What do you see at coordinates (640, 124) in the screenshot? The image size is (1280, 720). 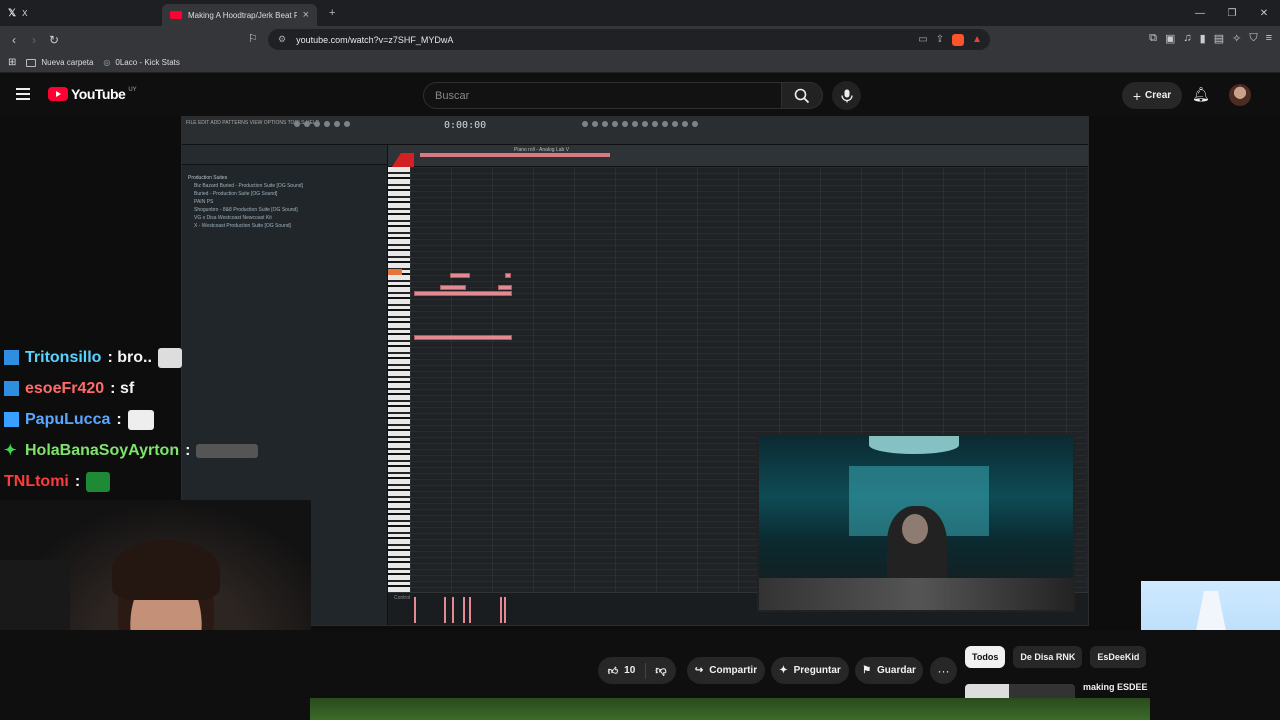 I see `toolbar-icons` at bounding box center [640, 124].